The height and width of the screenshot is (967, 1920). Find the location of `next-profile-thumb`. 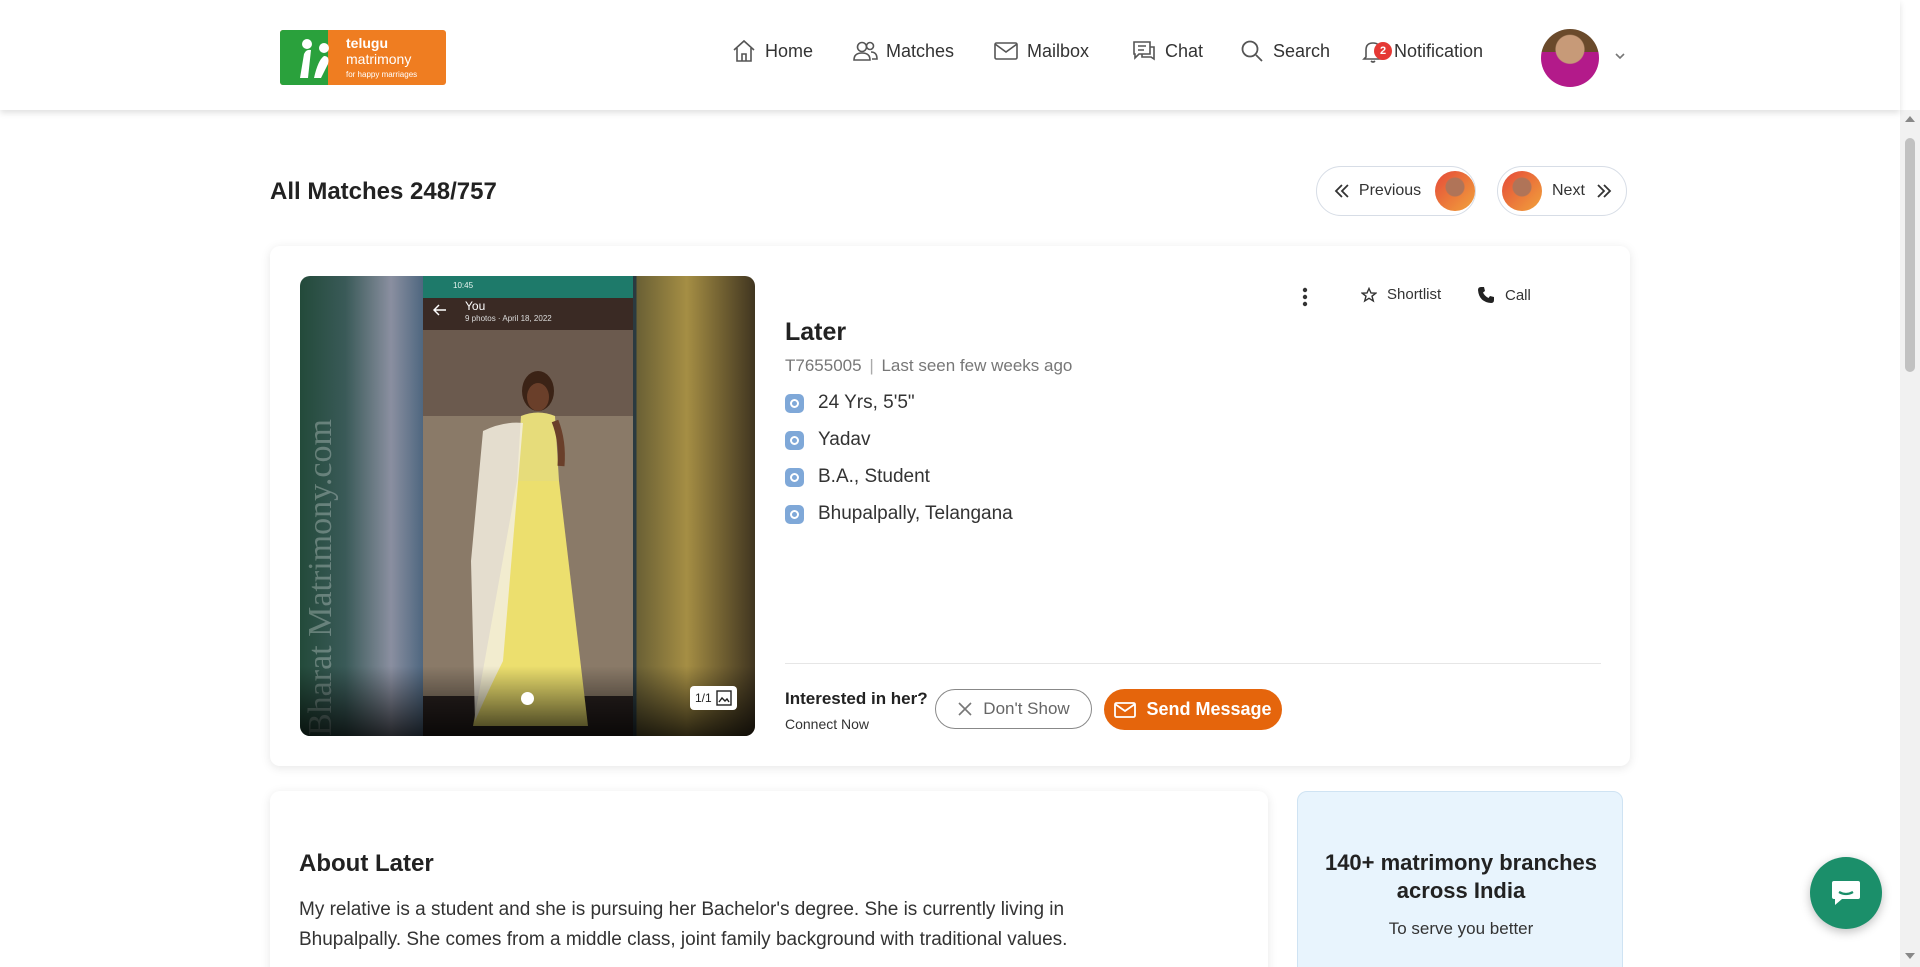

next-profile-thumb is located at coordinates (1522, 191).